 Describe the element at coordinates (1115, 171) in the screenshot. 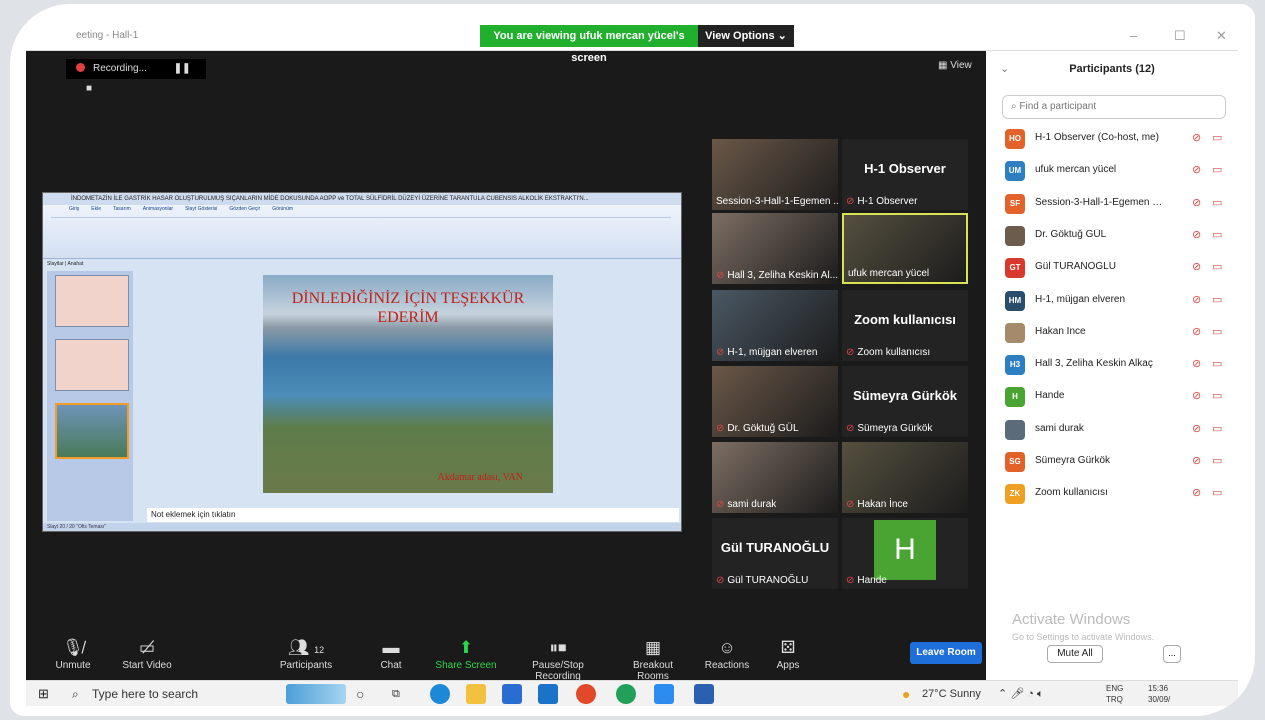

I see `participant-row: UM ufuk mercan yücel ⊘ ▭` at that location.